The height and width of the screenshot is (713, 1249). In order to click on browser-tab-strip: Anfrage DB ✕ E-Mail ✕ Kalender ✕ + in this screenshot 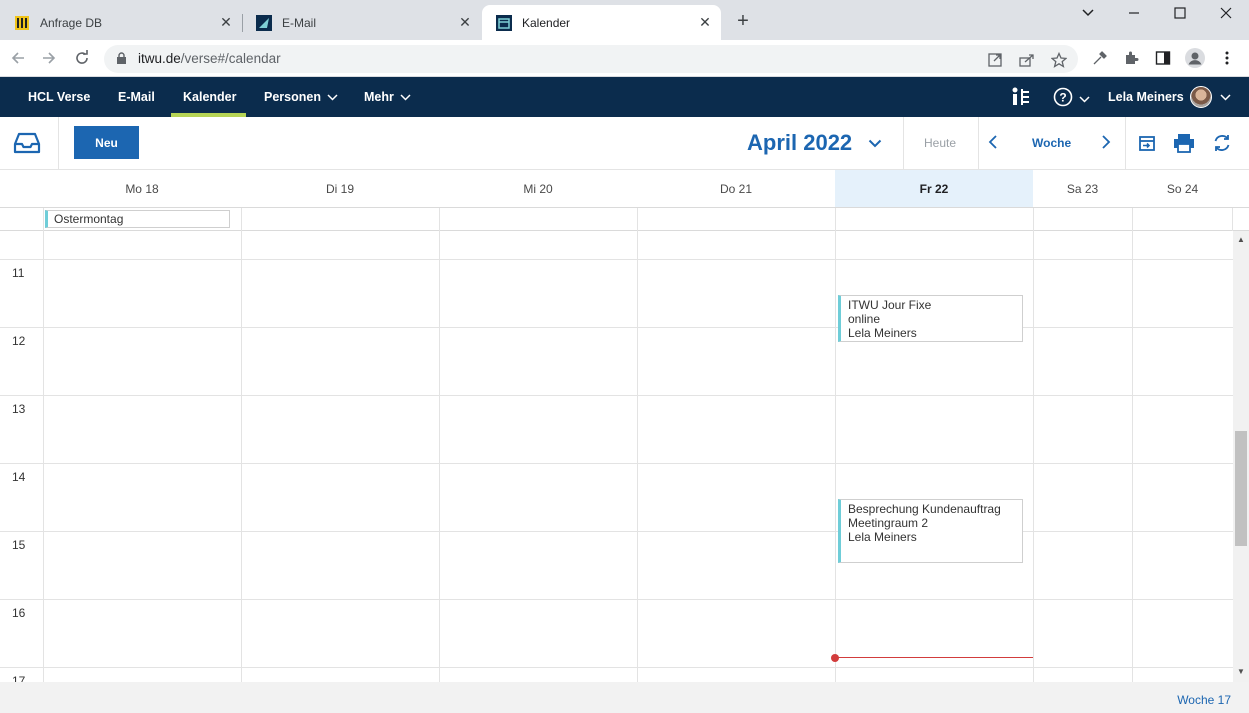, I will do `click(624, 20)`.